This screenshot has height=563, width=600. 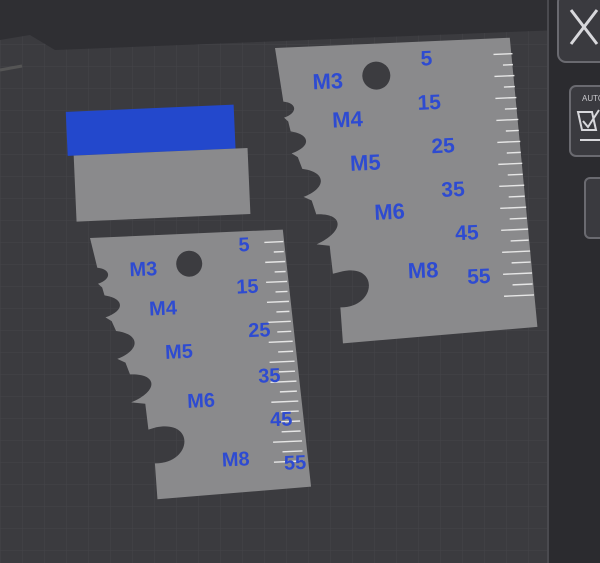 I want to click on swatch-top, so click(x=150, y=130).